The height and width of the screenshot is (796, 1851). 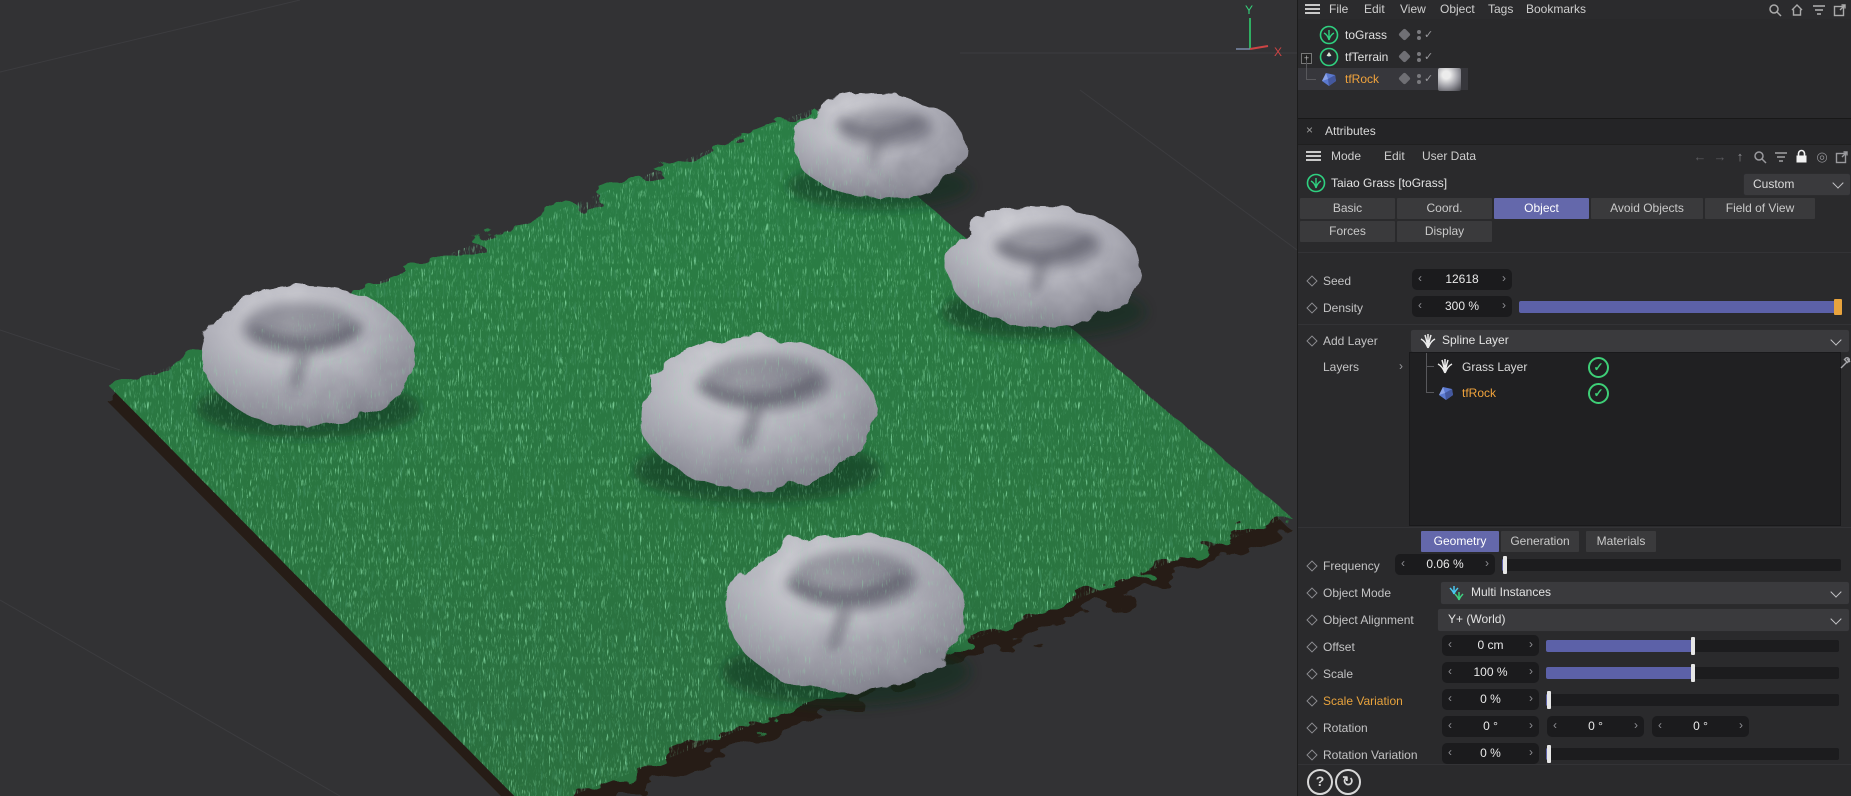 I want to click on hamburger-menu-icon, so click(x=1312, y=9).